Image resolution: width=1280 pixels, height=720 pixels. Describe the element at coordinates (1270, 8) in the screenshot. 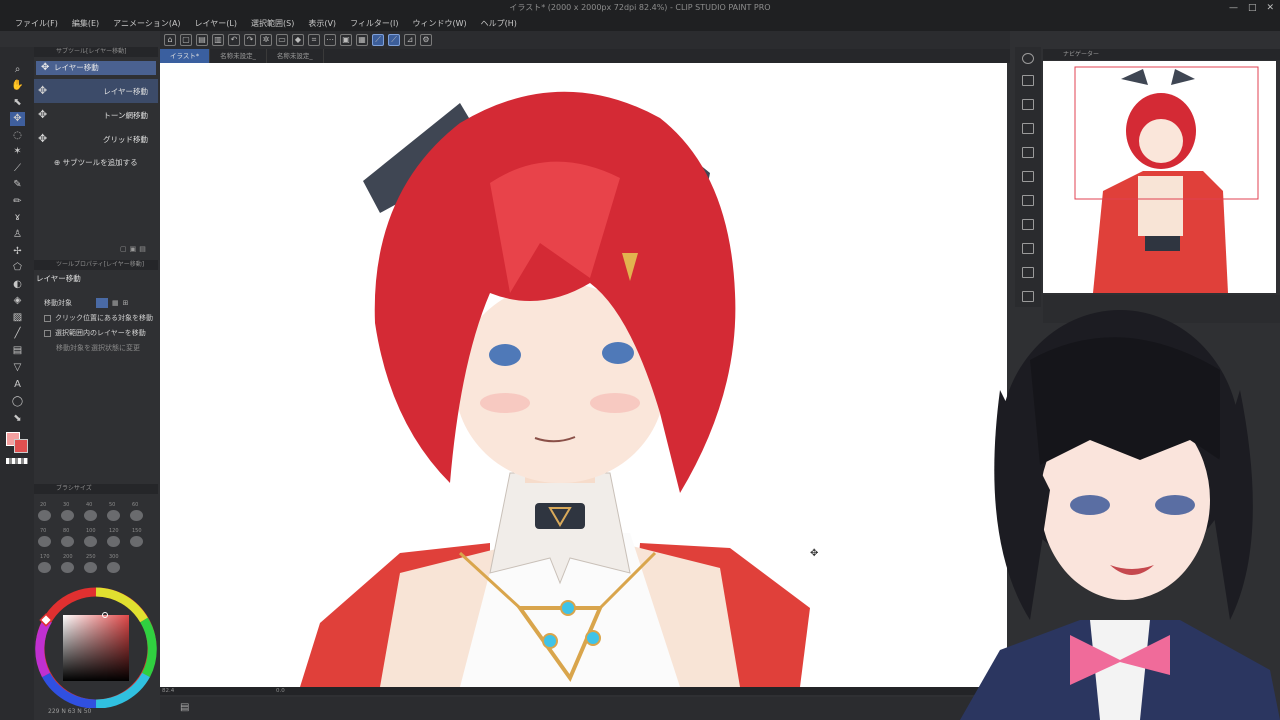

I see `close-button: ✕` at that location.